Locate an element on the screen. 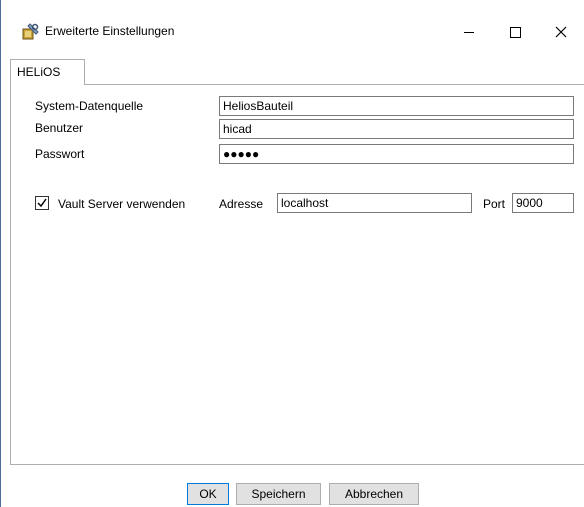 The image size is (584, 507). tab-helios: HELiOS is located at coordinates (47, 72).